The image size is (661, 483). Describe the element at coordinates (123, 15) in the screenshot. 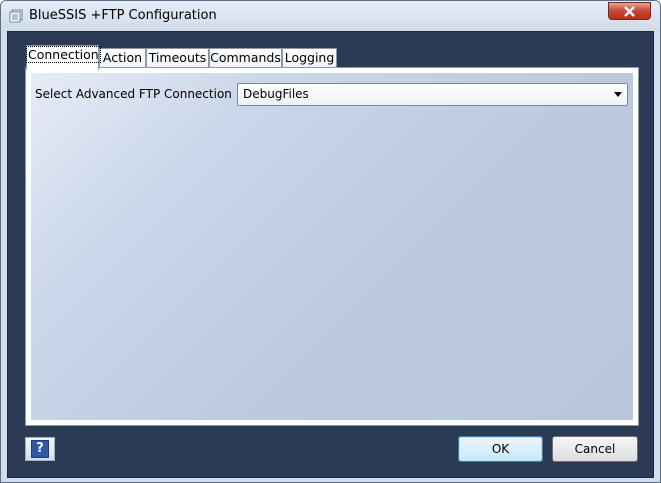

I see `window-title: BlueSSIS +FTP Configuration` at that location.